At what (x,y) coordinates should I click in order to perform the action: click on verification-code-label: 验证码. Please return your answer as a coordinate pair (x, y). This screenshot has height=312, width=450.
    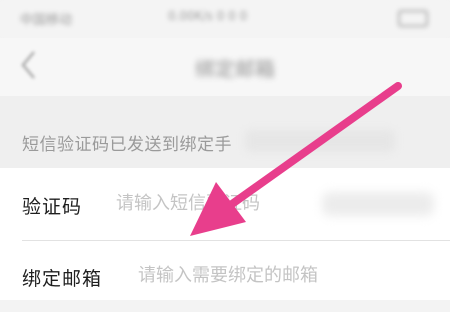
    Looking at the image, I should click on (52, 207).